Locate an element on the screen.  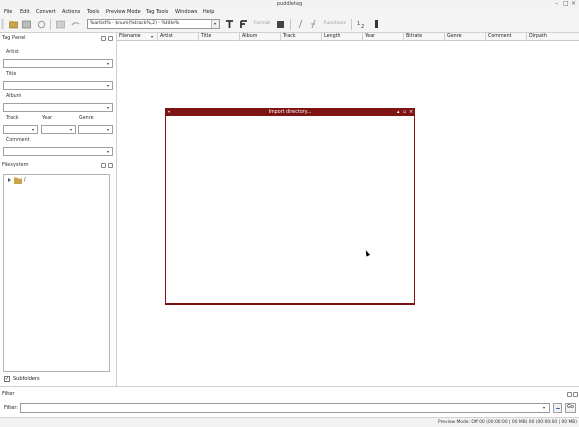
functions-icon is located at coordinates (313, 24).